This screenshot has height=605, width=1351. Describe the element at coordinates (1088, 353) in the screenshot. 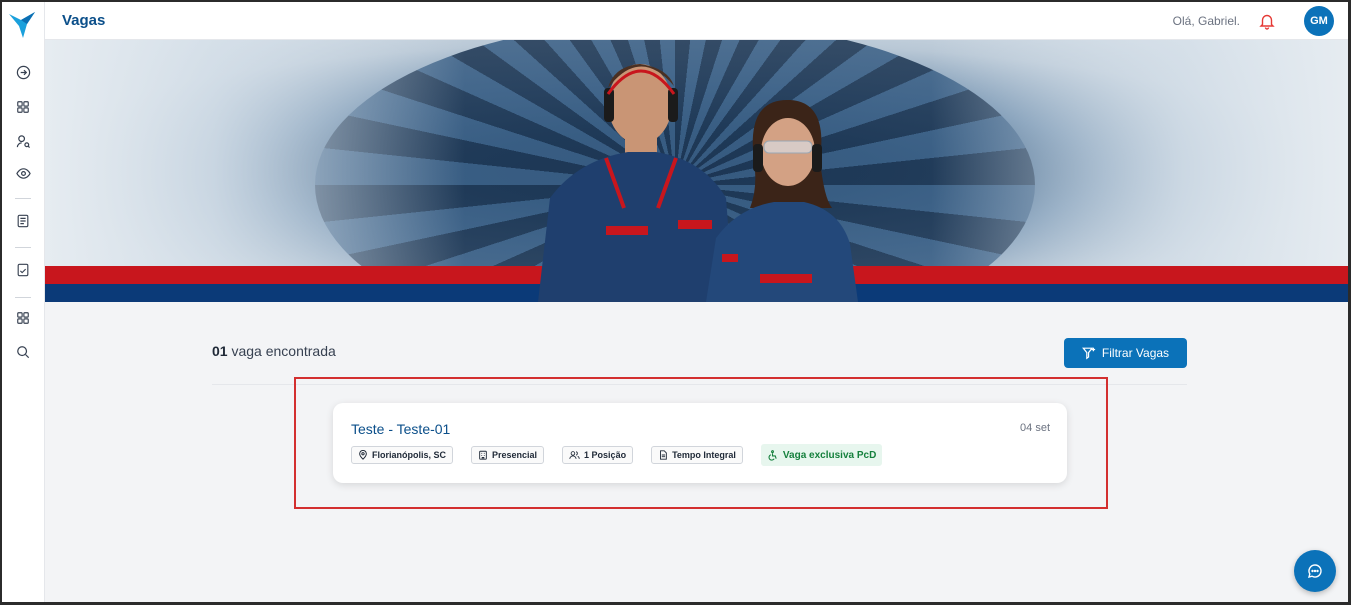

I see `filter-icon` at that location.